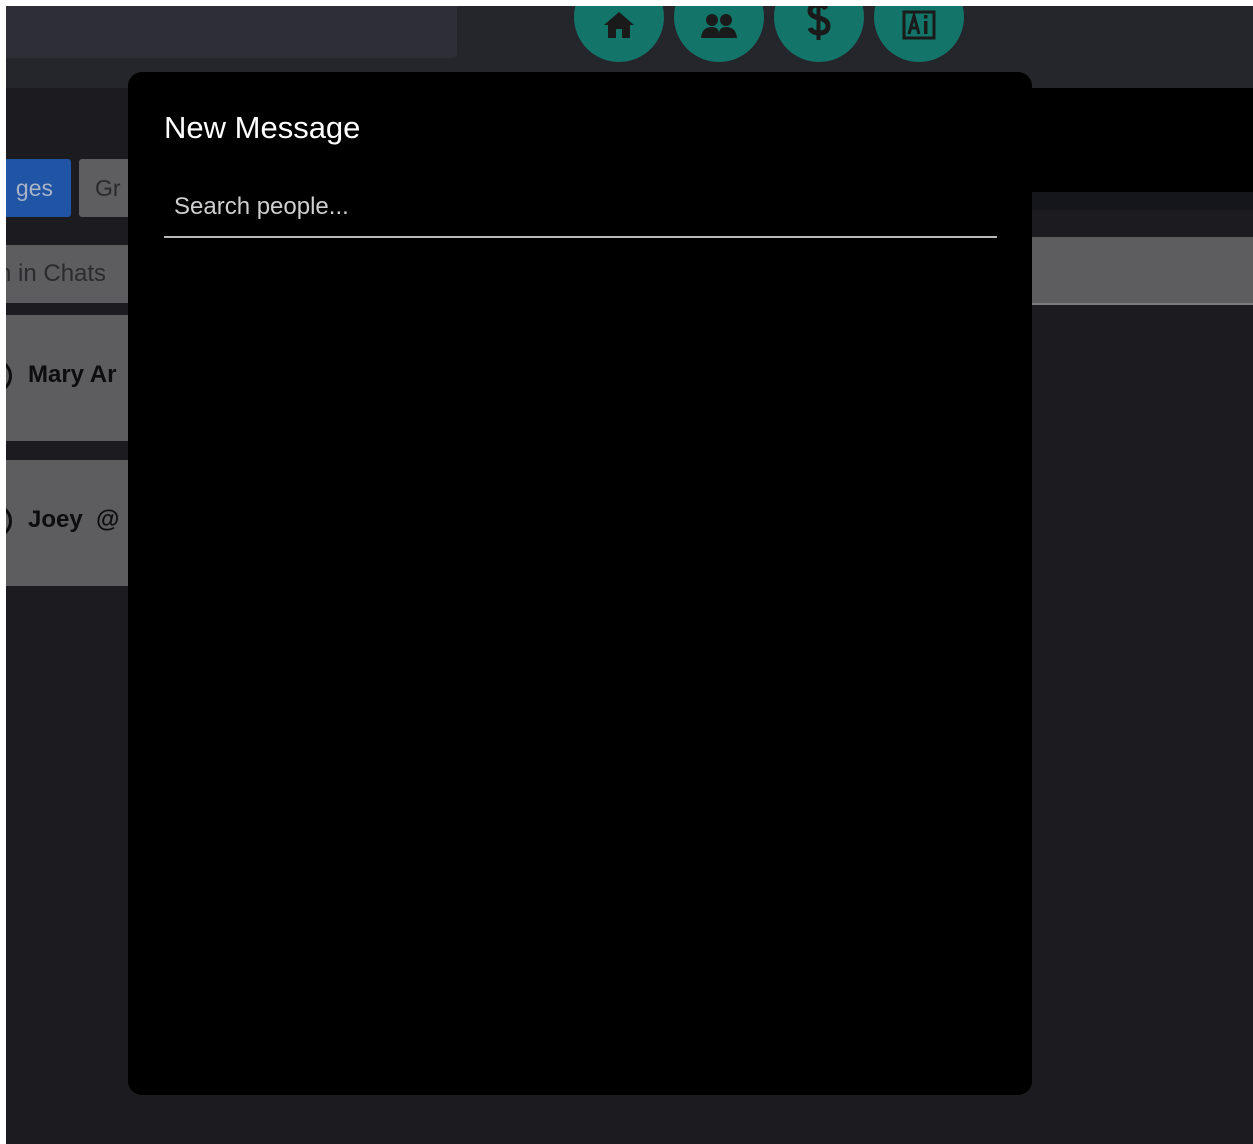  I want to click on chat-list-item: Mary Ar, so click(76, 378).